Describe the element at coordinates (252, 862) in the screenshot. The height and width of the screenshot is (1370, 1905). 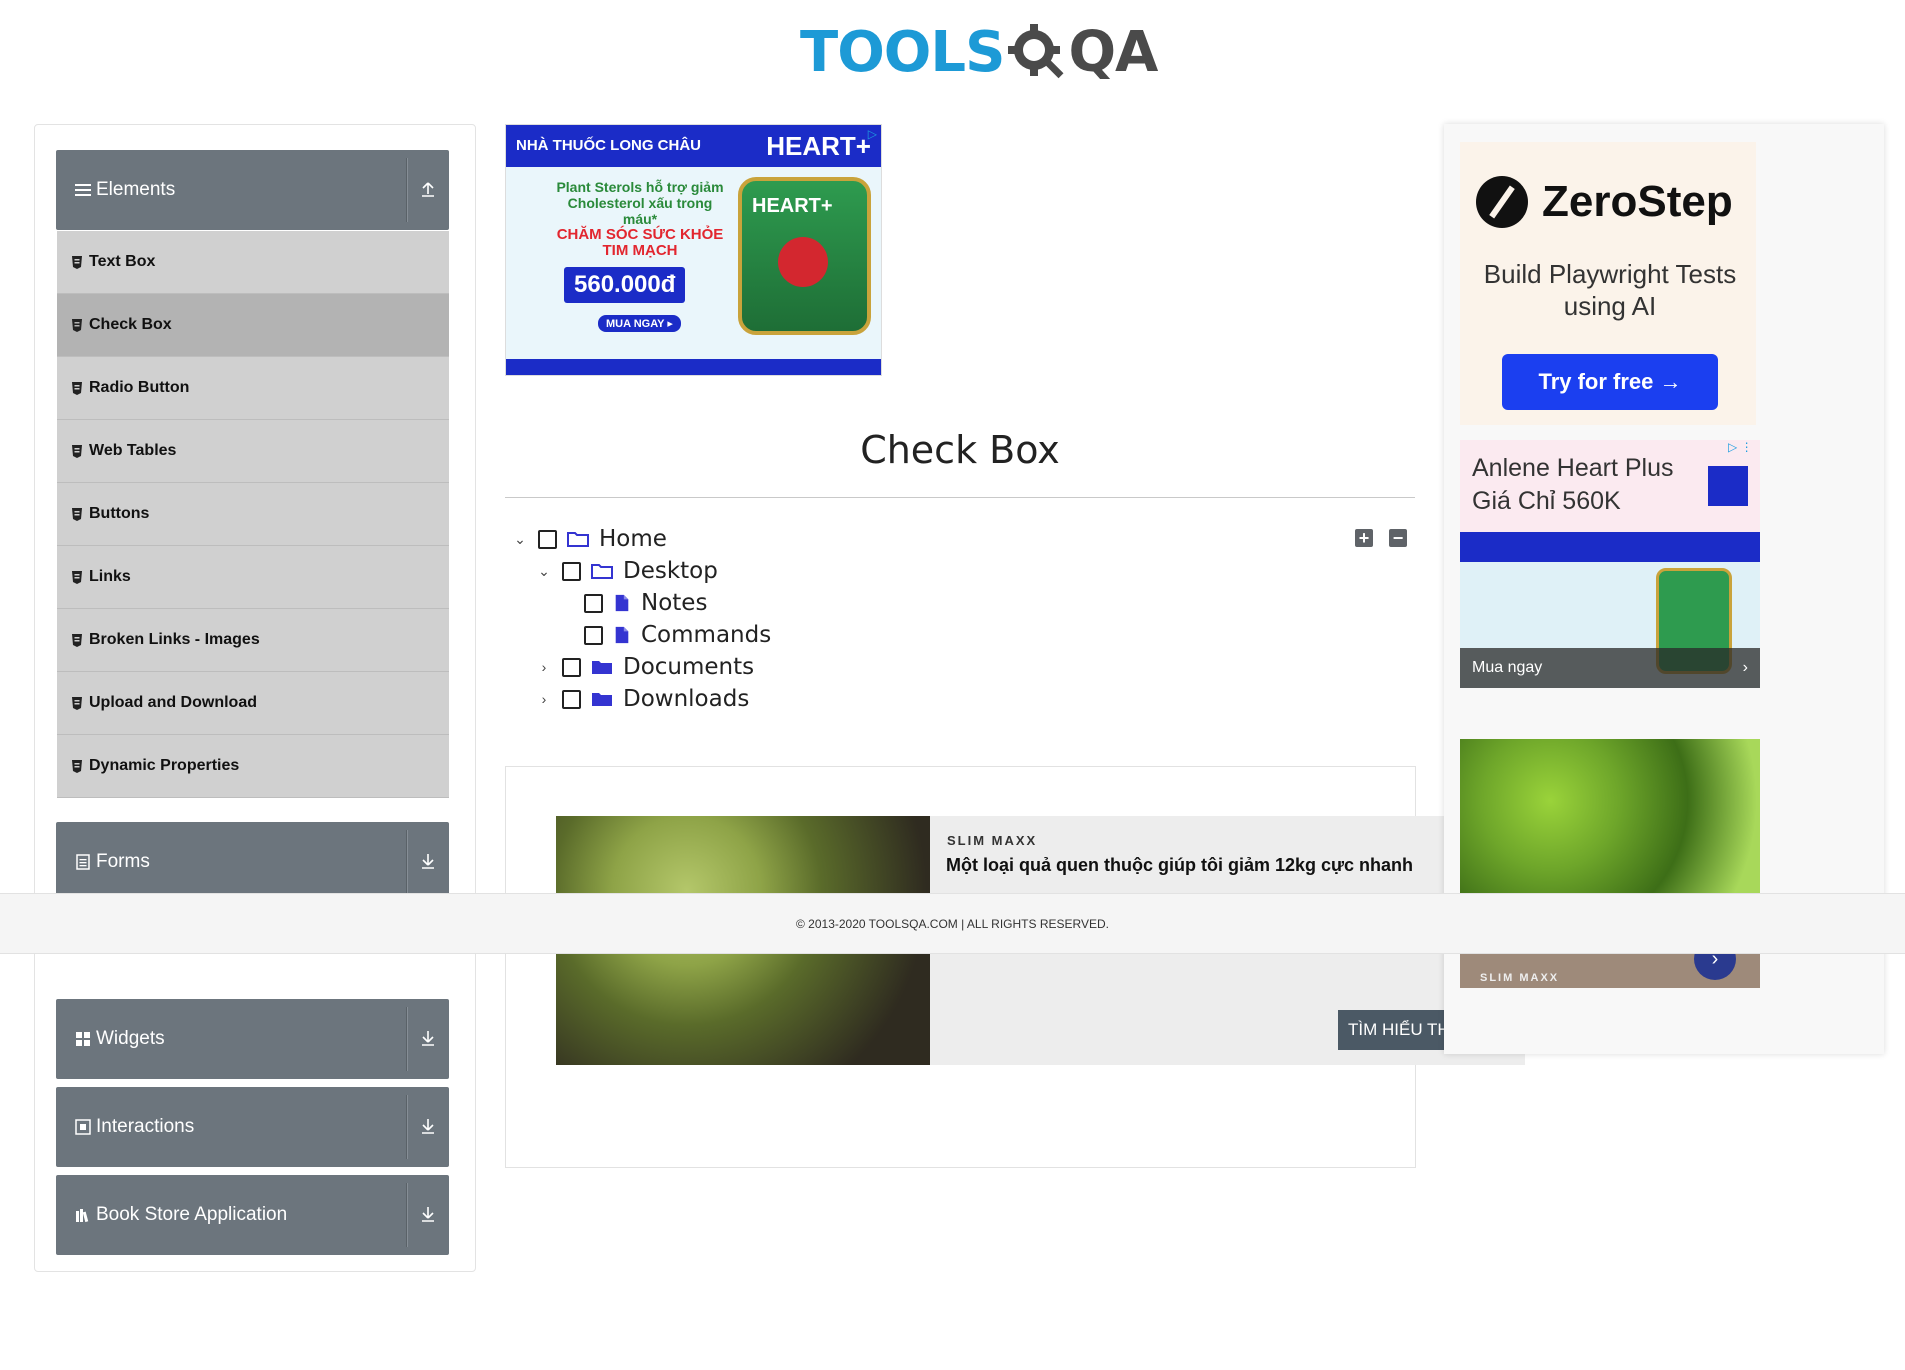
I see `group-forms: Forms` at that location.